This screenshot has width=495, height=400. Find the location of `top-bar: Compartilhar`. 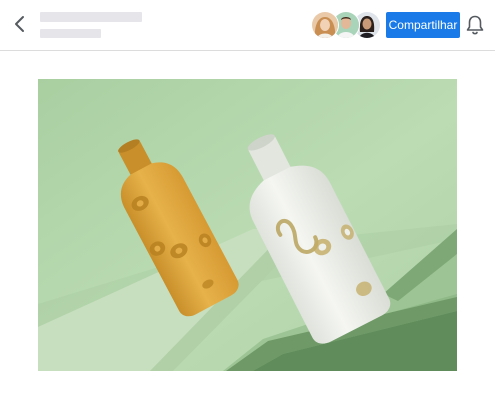

top-bar: Compartilhar is located at coordinates (247, 25).